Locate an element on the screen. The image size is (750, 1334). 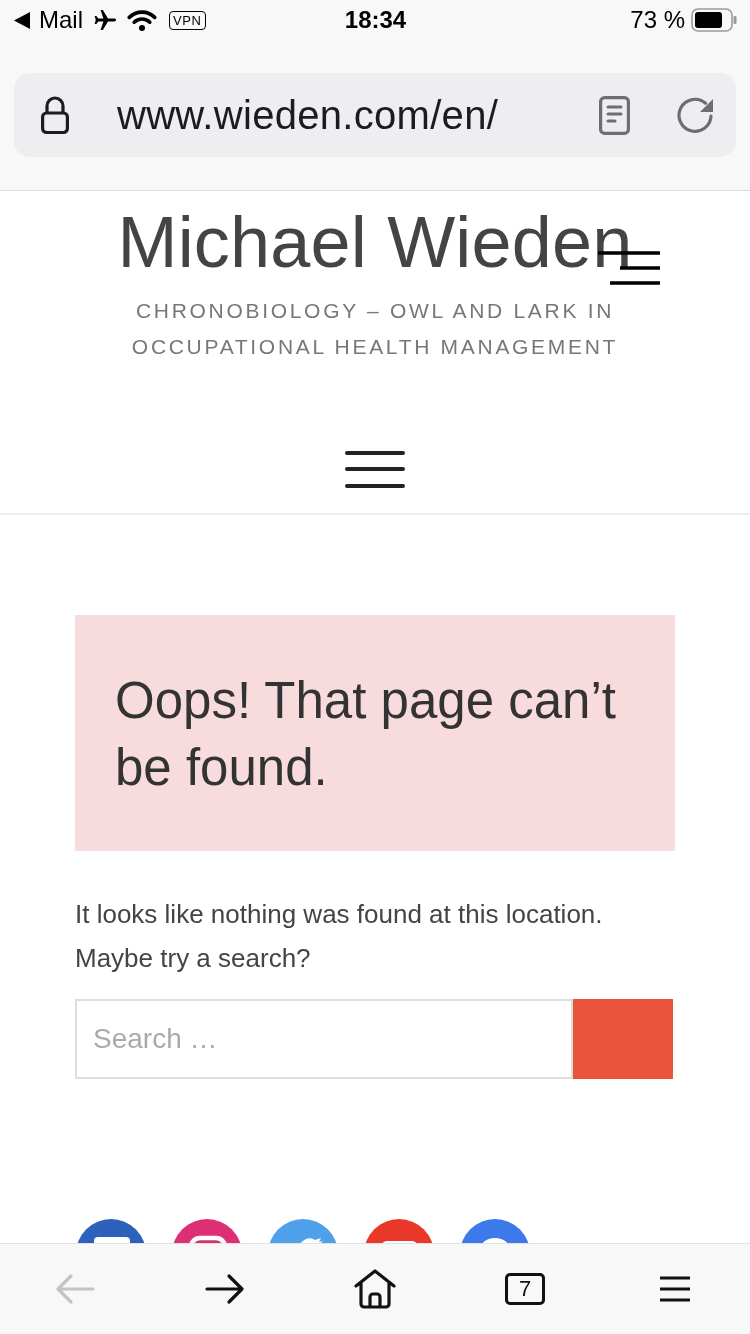
reader-button is located at coordinates (614, 115).